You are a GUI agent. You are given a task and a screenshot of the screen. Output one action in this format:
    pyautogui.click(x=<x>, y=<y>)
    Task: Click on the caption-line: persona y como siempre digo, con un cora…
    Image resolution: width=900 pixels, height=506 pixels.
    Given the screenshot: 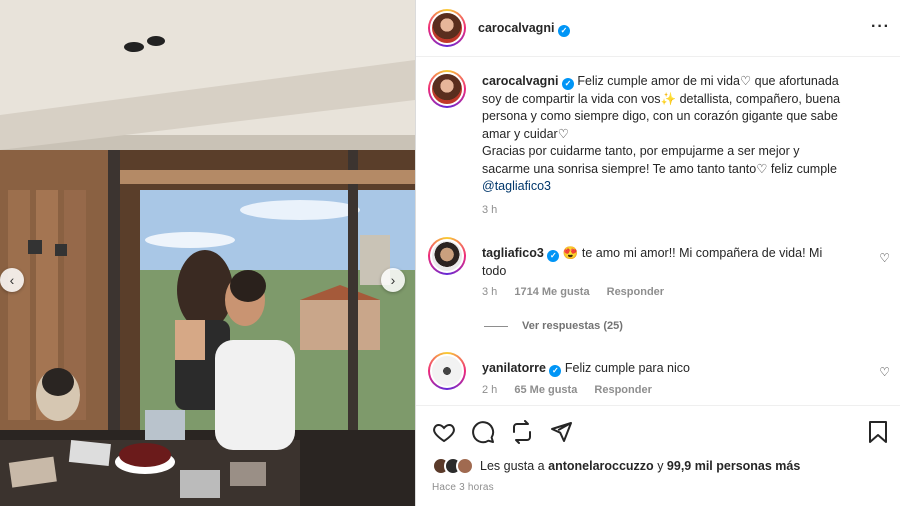 What is the action you would take?
    pyautogui.click(x=660, y=116)
    